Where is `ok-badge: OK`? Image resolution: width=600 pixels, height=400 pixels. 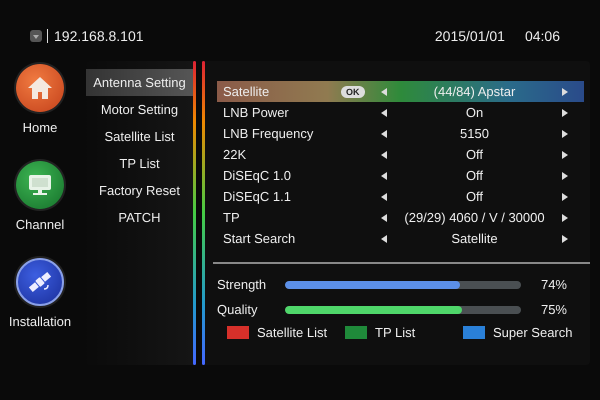 ok-badge: OK is located at coordinates (352, 92).